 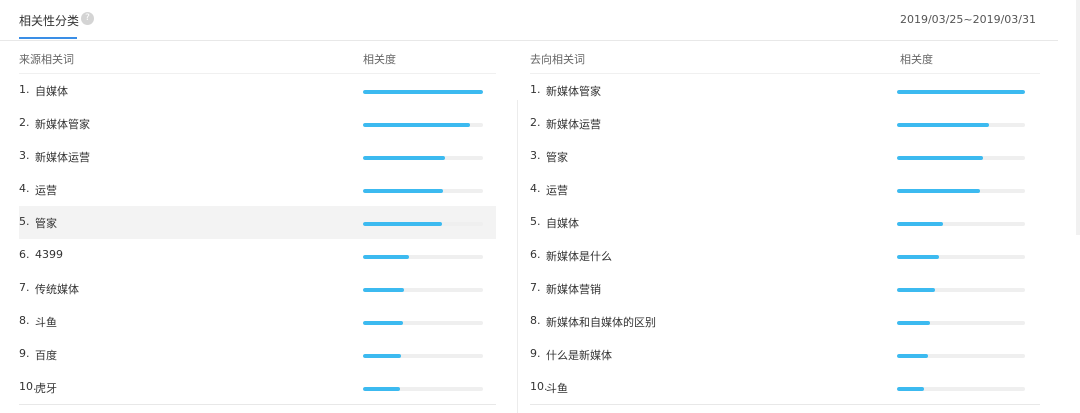 I want to click on target-term-row: 7. 新媒体营销, so click(x=785, y=288).